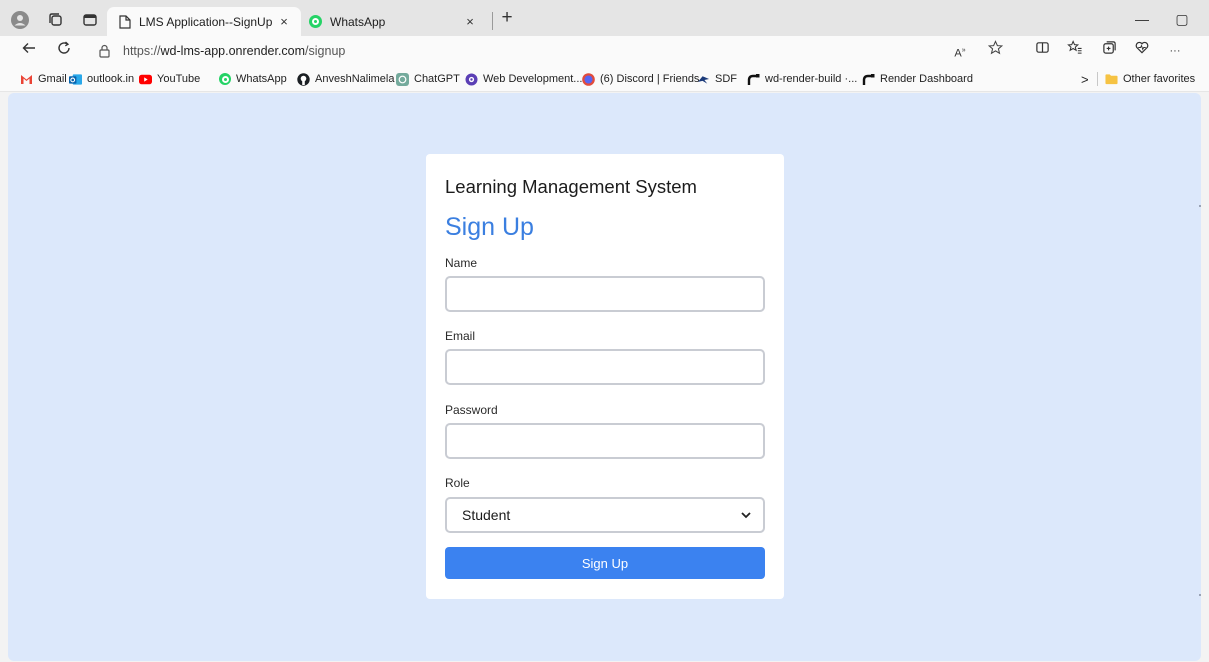 The height and width of the screenshot is (662, 1209). I want to click on favorite-label: Render Dashboard, so click(926, 79).